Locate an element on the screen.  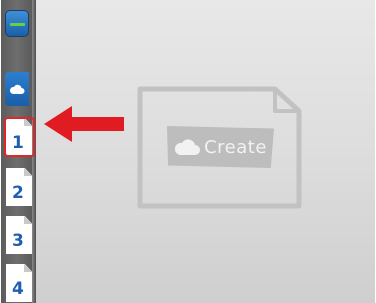
collapse-button is located at coordinates (17, 23).